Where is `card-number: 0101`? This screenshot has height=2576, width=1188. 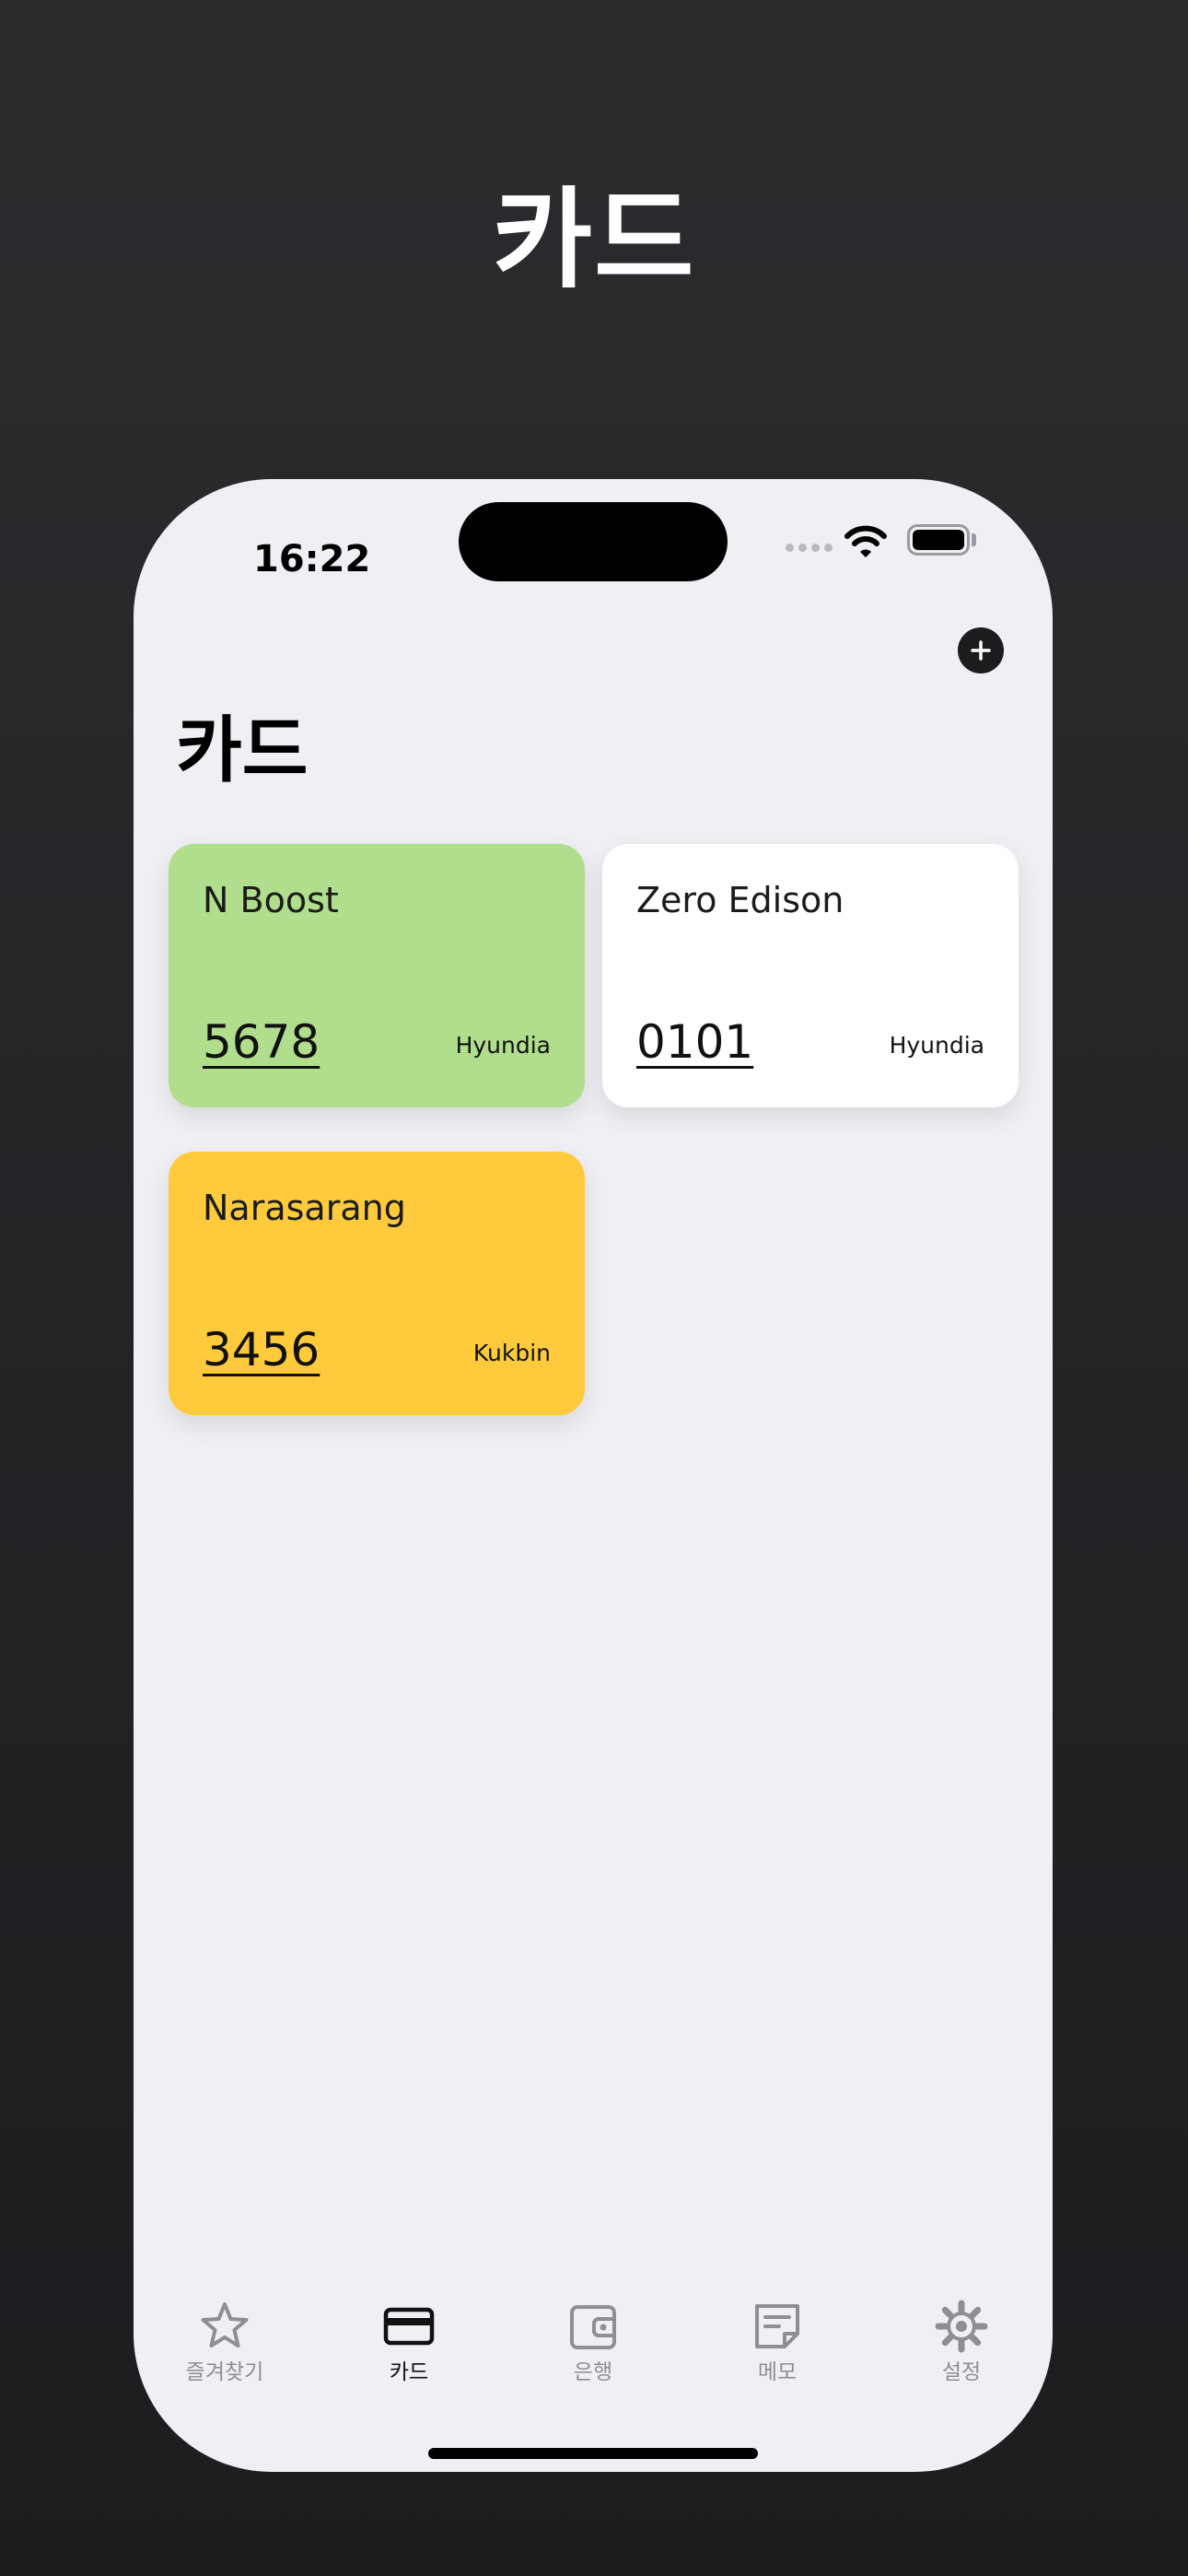 card-number: 0101 is located at coordinates (695, 1042).